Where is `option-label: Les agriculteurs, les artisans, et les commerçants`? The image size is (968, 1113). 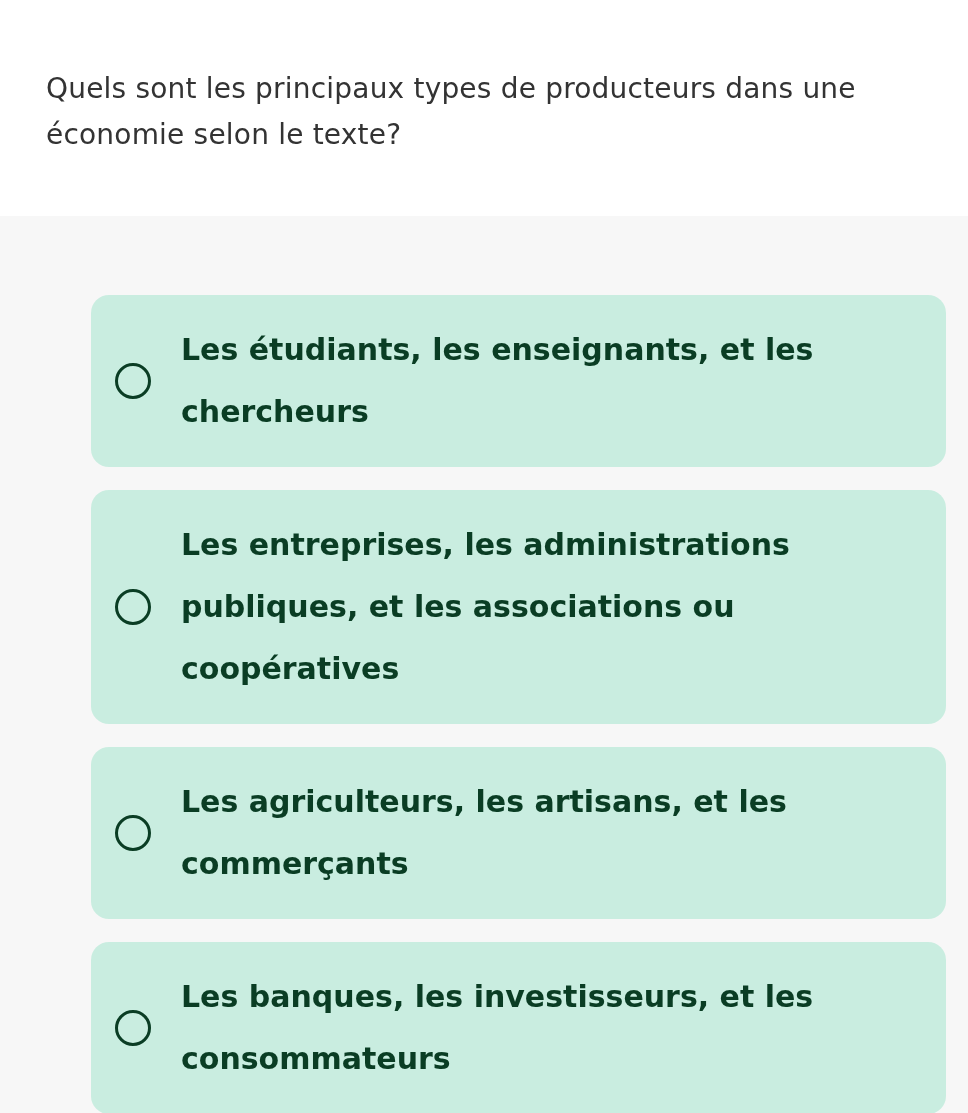
option-label: Les agriculteurs, les artisans, et les commerçants is located at coordinates (484, 833).